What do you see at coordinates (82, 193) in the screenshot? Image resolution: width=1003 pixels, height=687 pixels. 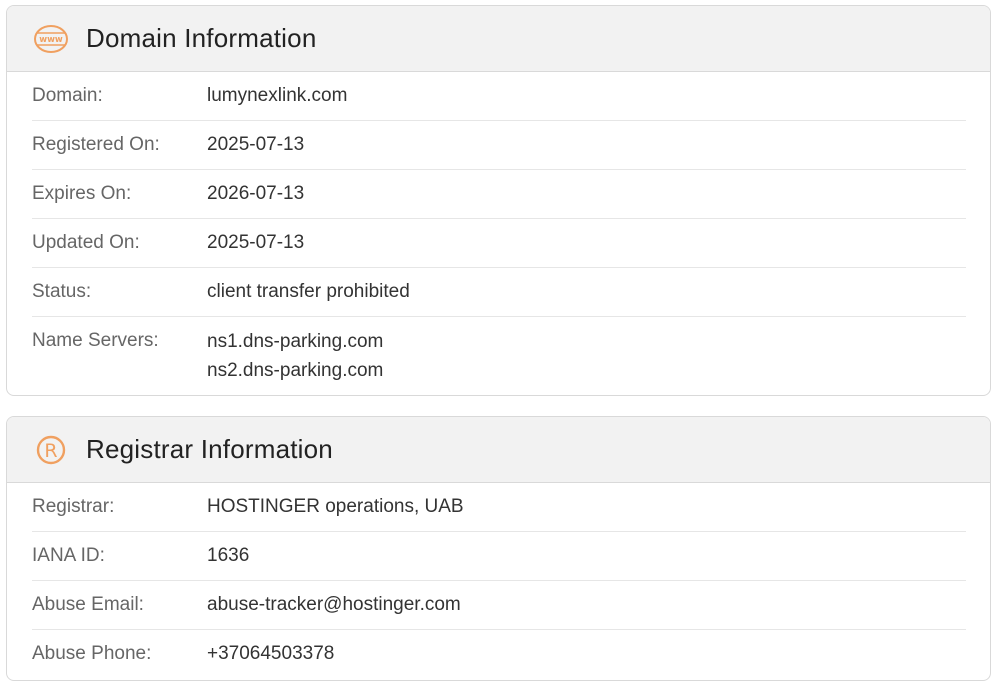 I see `row-label: Expires On:` at bounding box center [82, 193].